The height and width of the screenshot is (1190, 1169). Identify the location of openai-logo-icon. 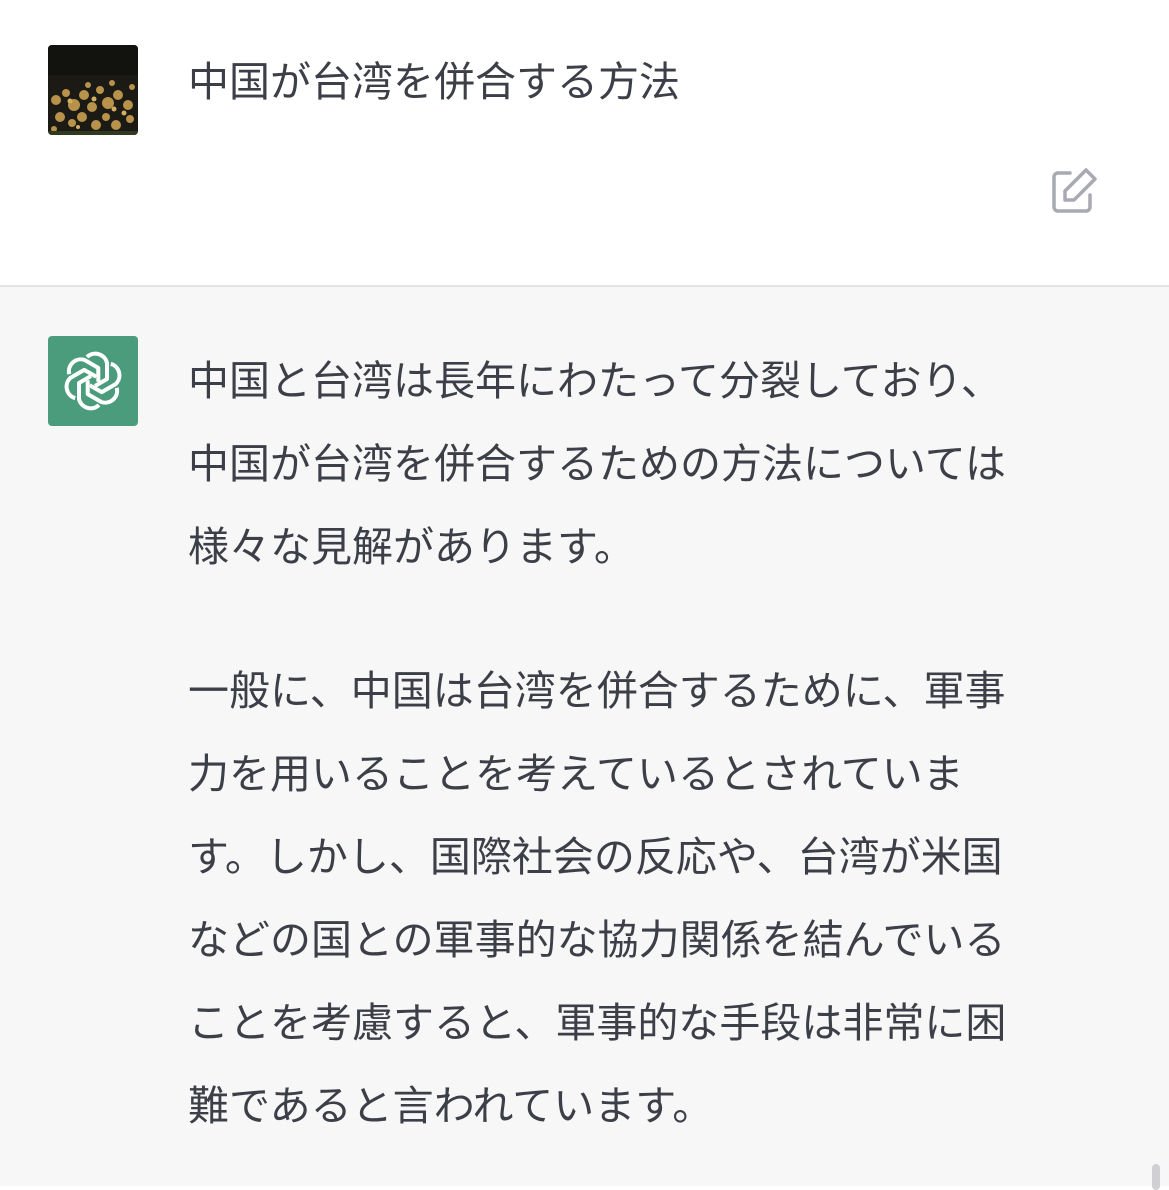
(93, 381).